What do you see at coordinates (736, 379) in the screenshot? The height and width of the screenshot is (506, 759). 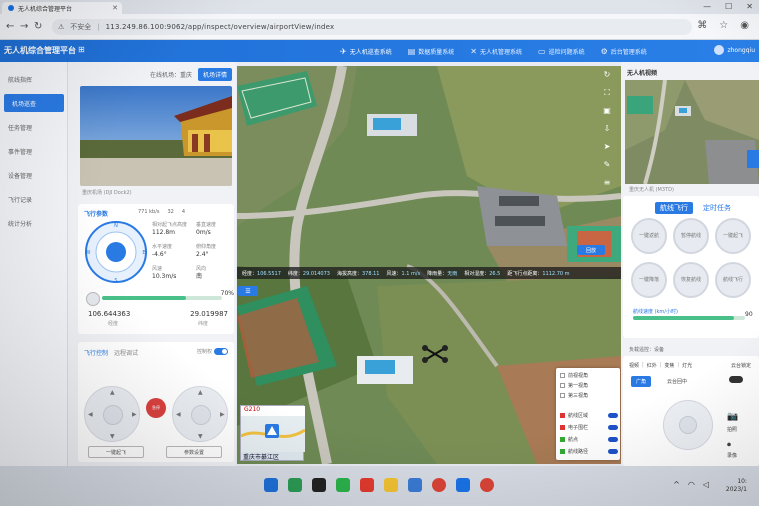 I see `gimbal-toggle` at bounding box center [736, 379].